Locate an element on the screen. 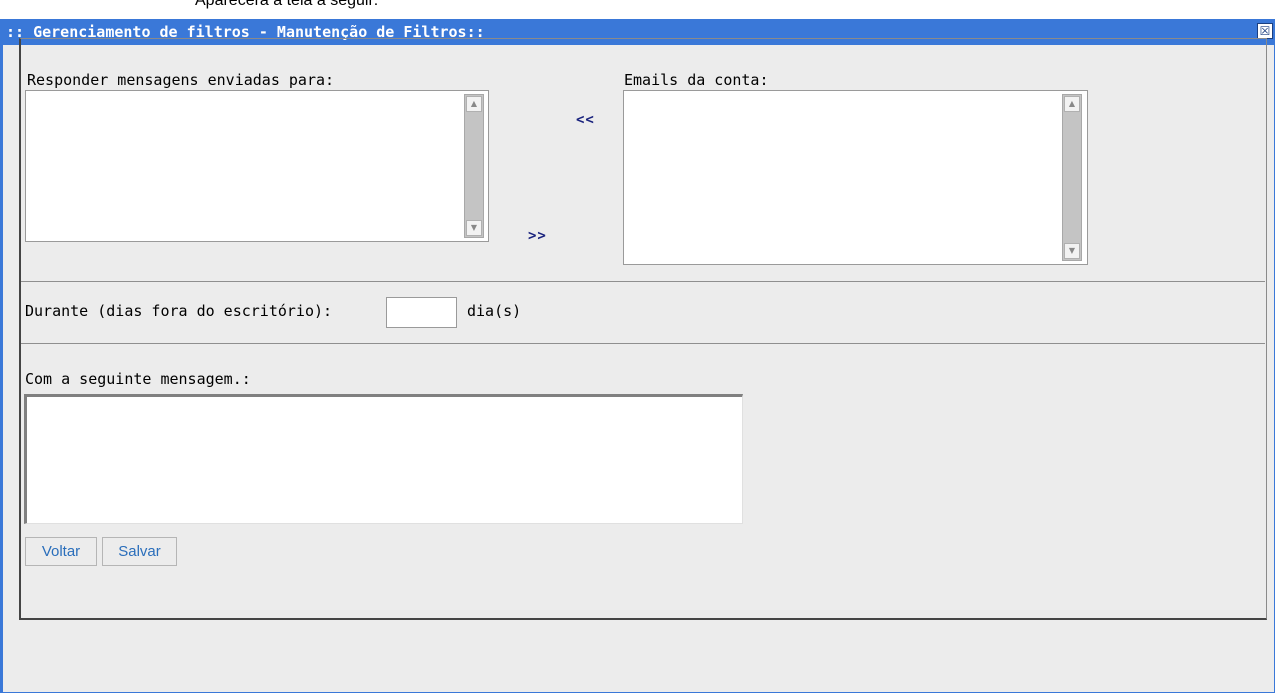 Image resolution: width=1275 pixels, height=693 pixels. move-left-button: << is located at coordinates (585, 120).